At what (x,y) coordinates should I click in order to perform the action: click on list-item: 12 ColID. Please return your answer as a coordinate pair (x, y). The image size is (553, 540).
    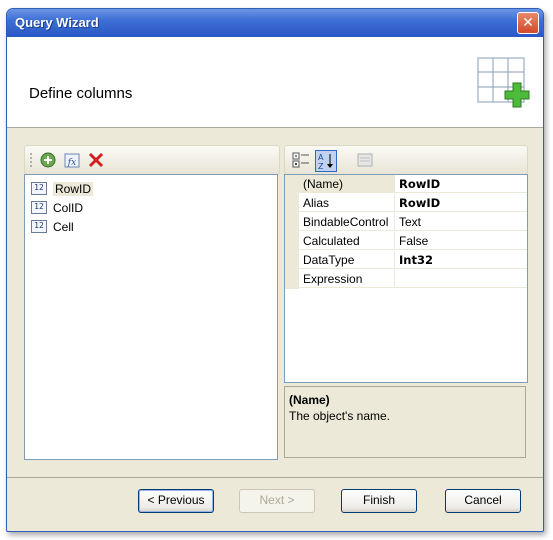
    Looking at the image, I should click on (57, 207).